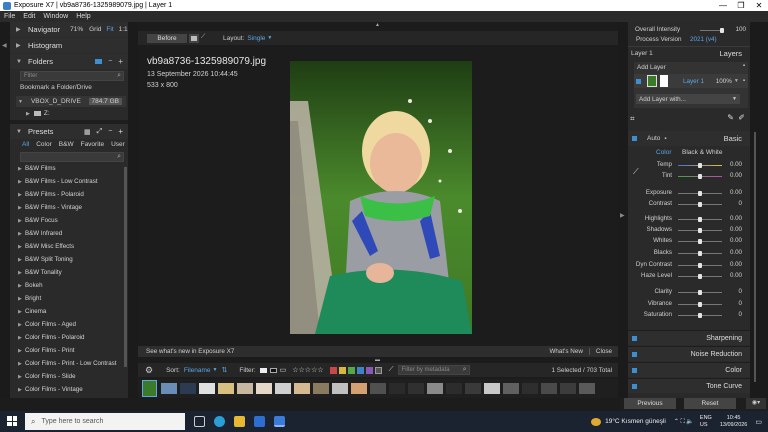 This screenshot has height=432, width=768. Describe the element at coordinates (123, 29) in the screenshot. I see `zoom-1to1: 1:1` at that location.